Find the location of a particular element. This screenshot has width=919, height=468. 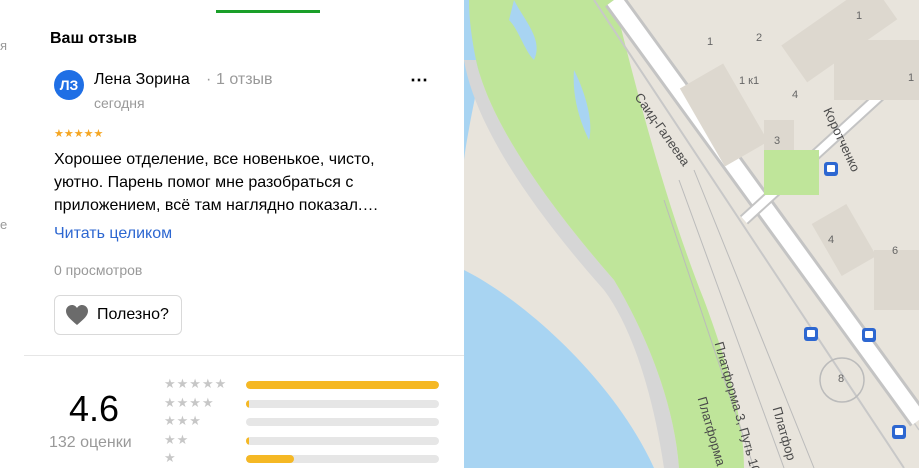

rating-row-stars: ★ is located at coordinates (170, 457).